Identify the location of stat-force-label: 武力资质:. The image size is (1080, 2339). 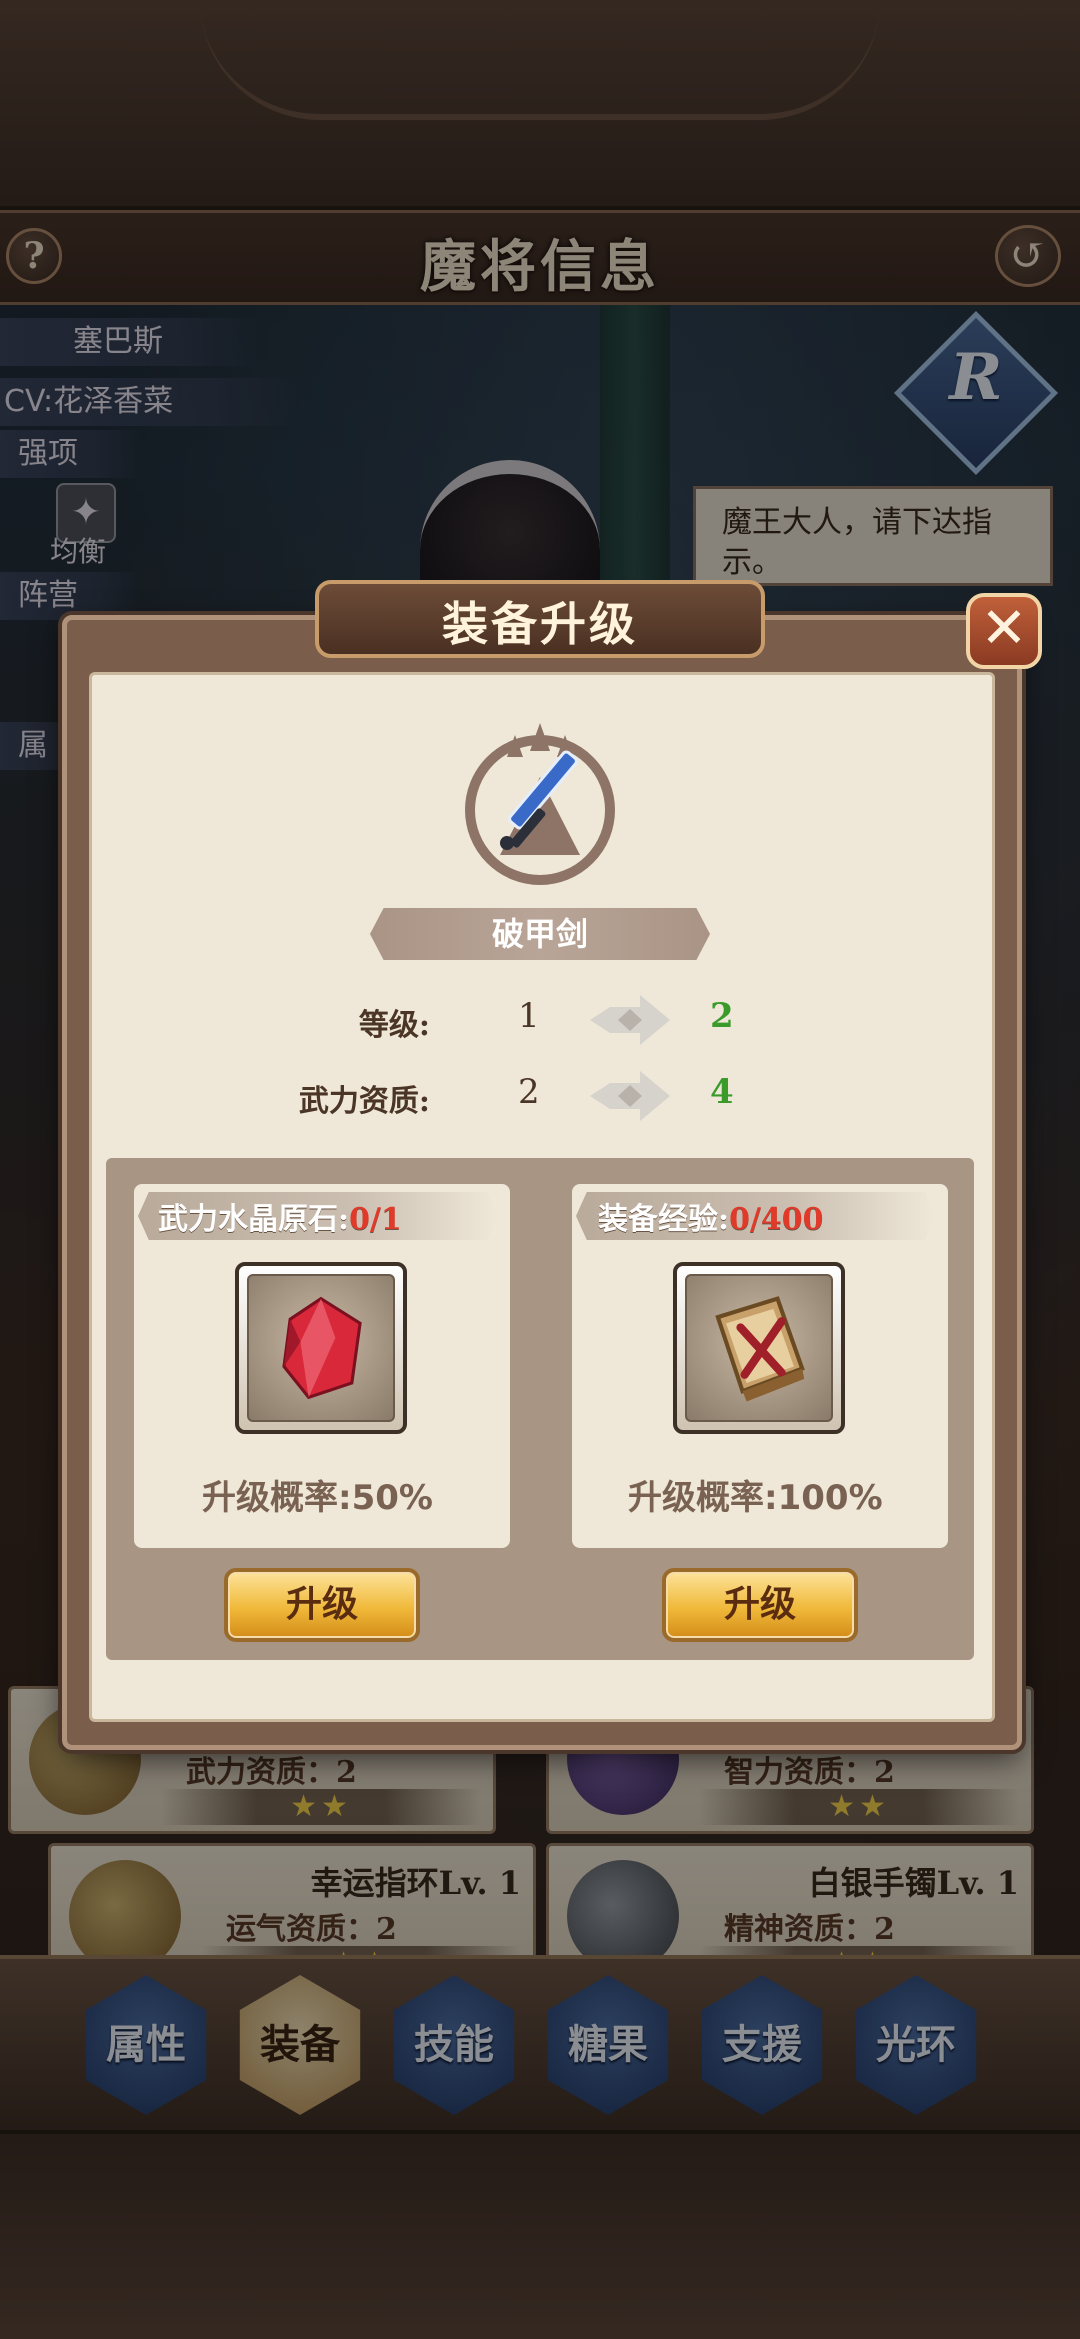
(364, 1101).